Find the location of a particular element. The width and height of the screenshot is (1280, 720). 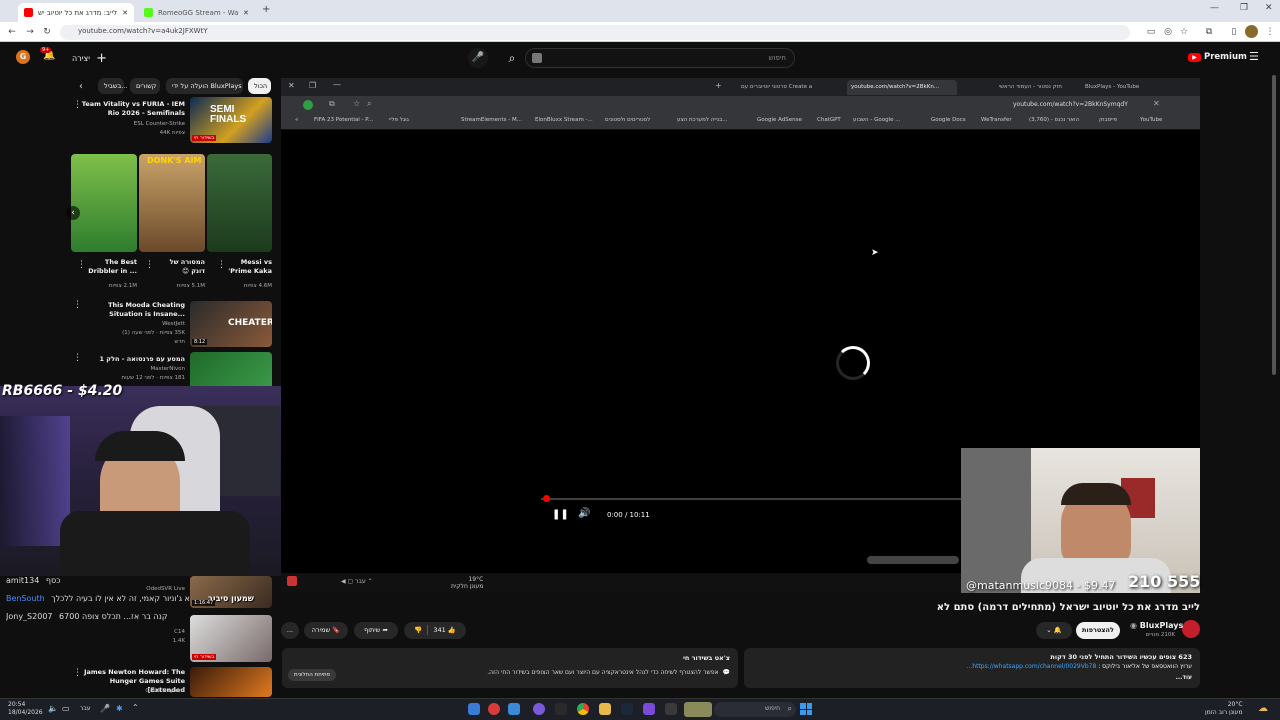

app-icon-files is located at coordinates (474, 709).